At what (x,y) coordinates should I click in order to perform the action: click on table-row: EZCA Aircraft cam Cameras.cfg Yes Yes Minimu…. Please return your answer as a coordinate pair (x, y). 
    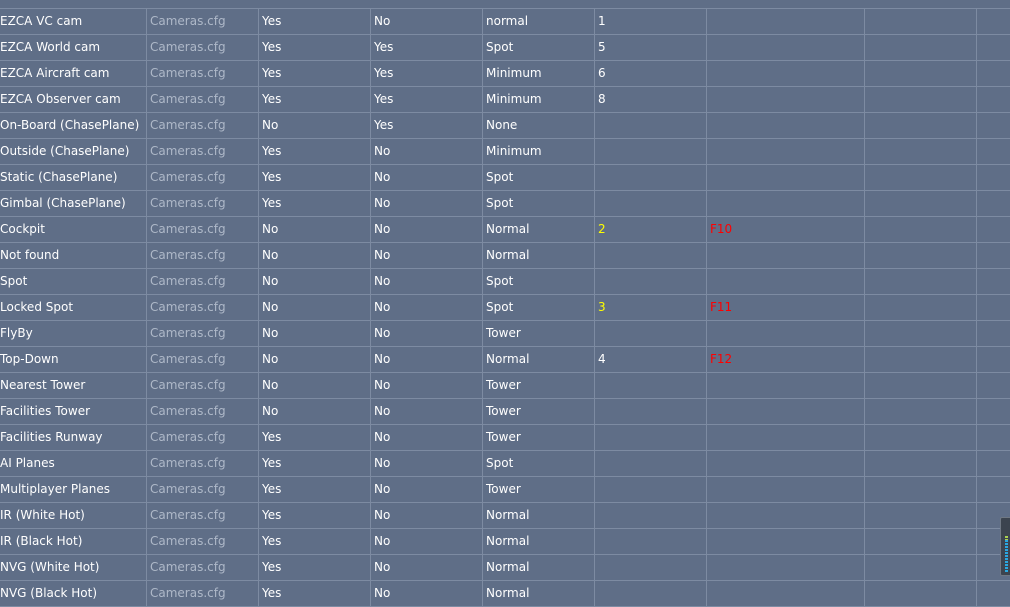
    Looking at the image, I should click on (505, 73).